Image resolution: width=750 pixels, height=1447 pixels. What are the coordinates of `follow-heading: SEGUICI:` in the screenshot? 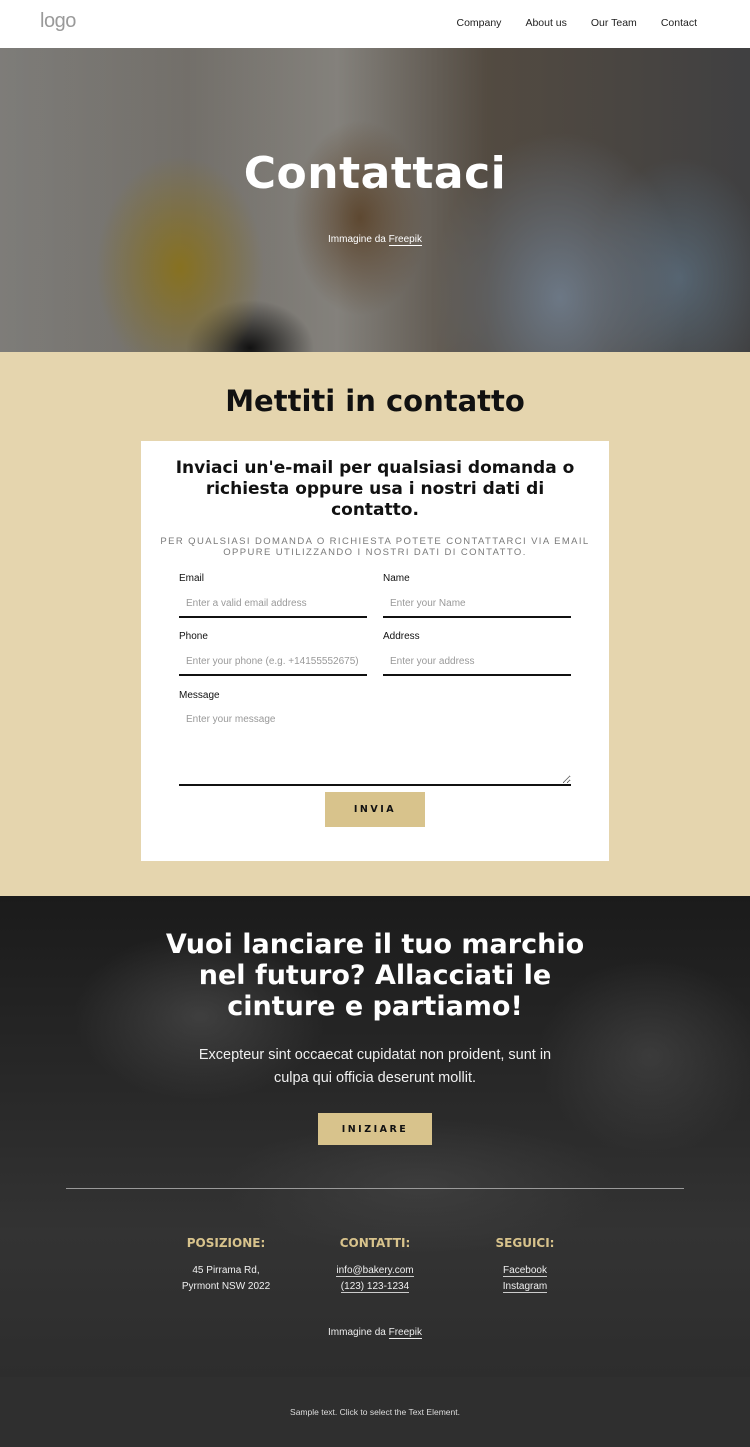 It's located at (525, 1243).